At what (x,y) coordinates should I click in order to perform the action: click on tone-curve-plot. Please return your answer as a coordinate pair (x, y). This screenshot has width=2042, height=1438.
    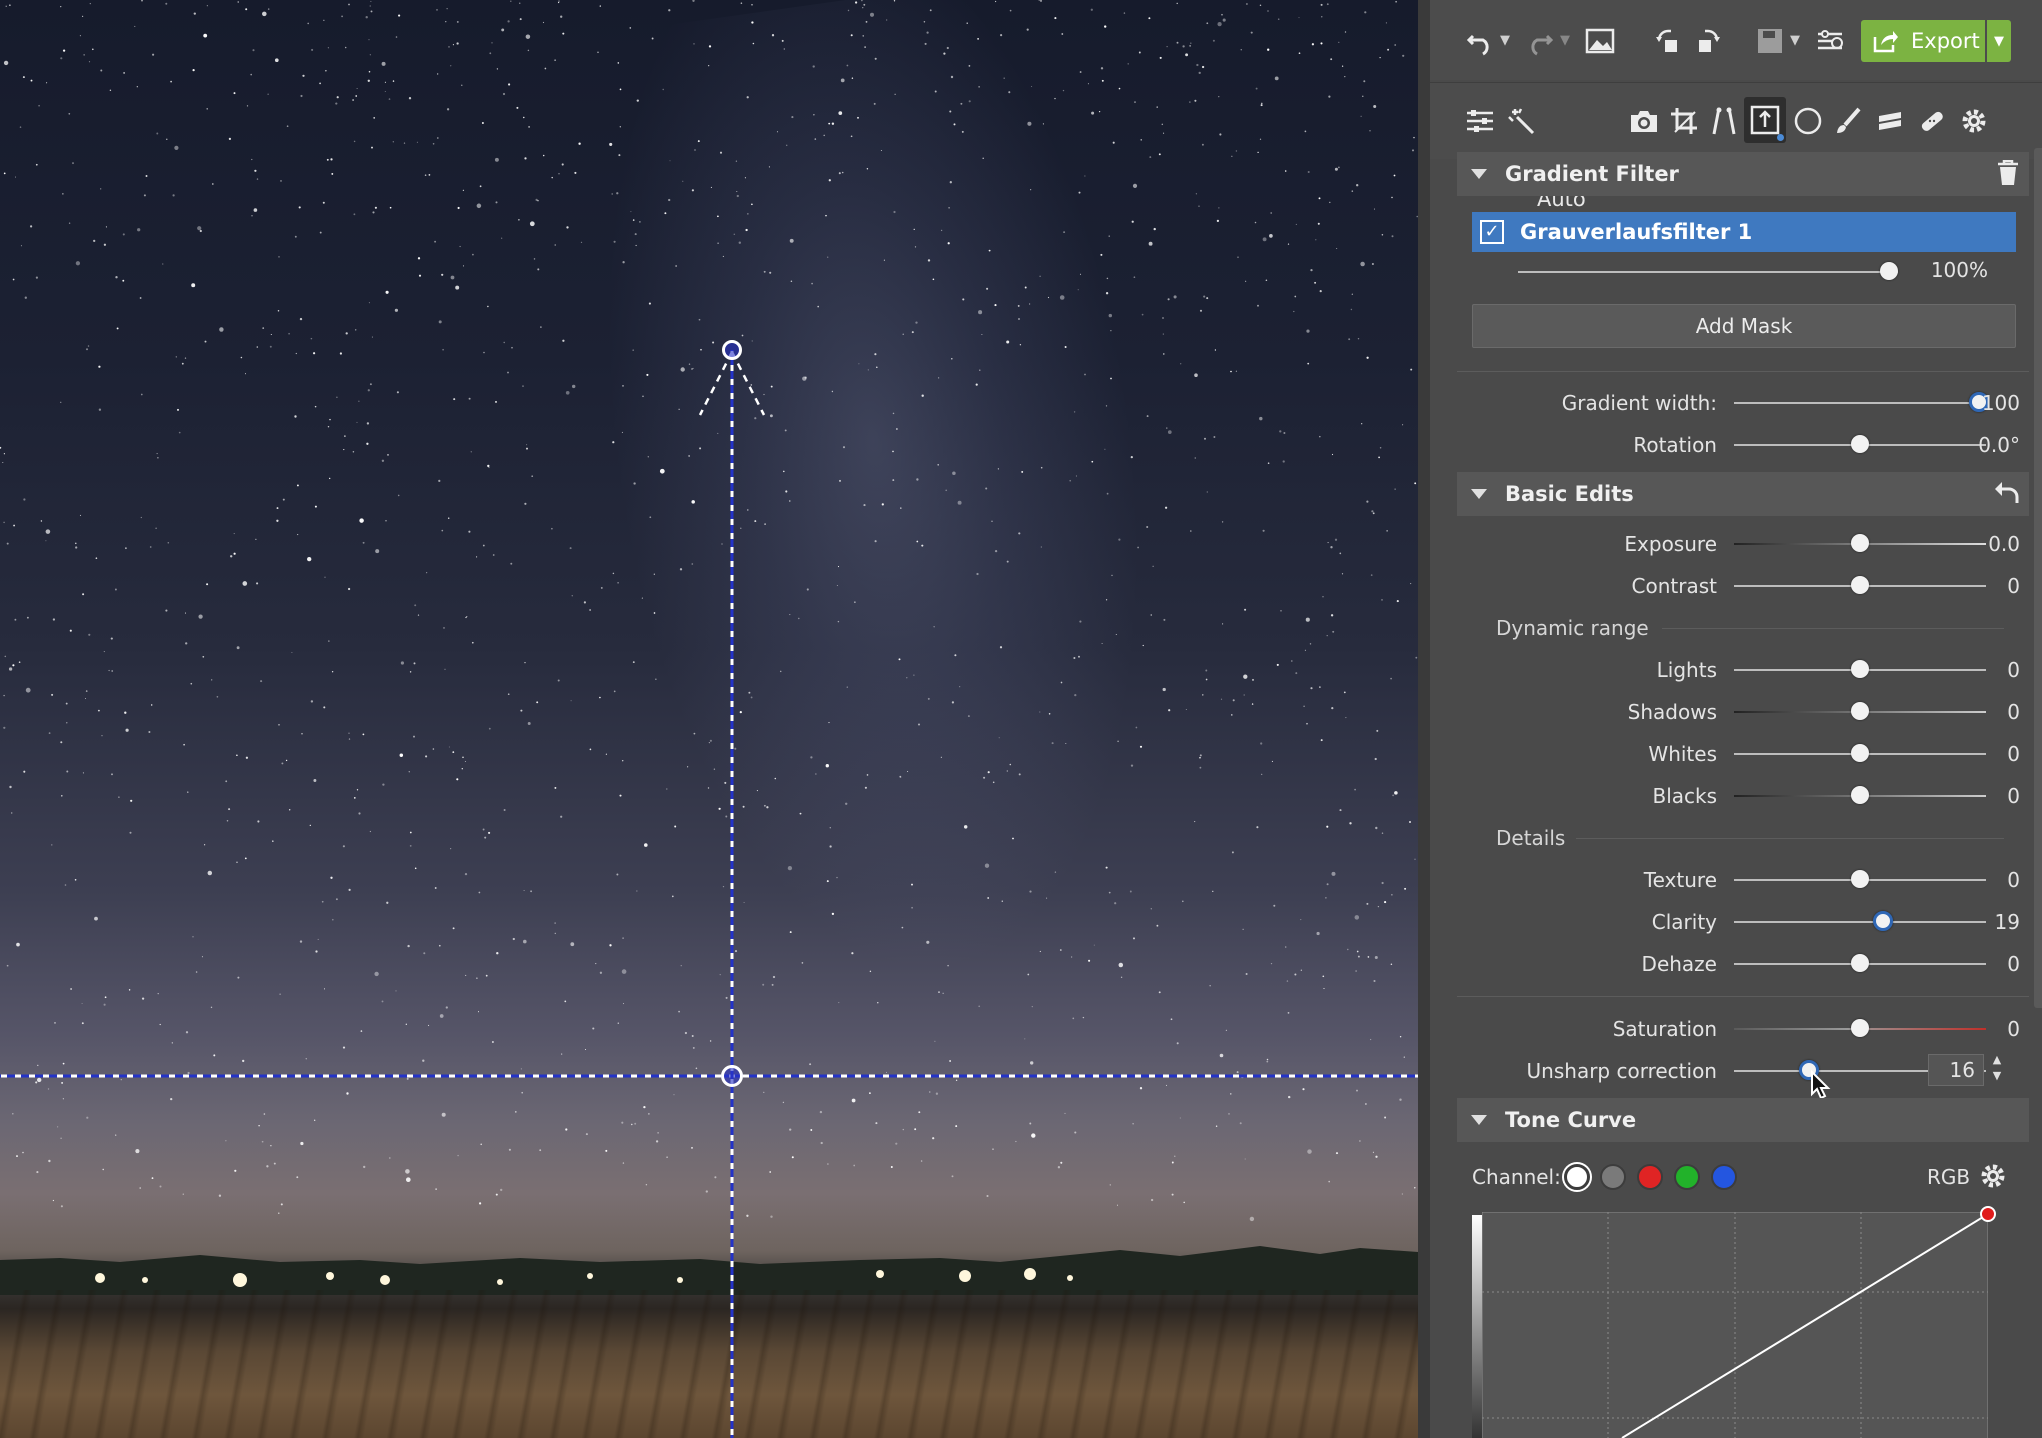
    Looking at the image, I should click on (1735, 1324).